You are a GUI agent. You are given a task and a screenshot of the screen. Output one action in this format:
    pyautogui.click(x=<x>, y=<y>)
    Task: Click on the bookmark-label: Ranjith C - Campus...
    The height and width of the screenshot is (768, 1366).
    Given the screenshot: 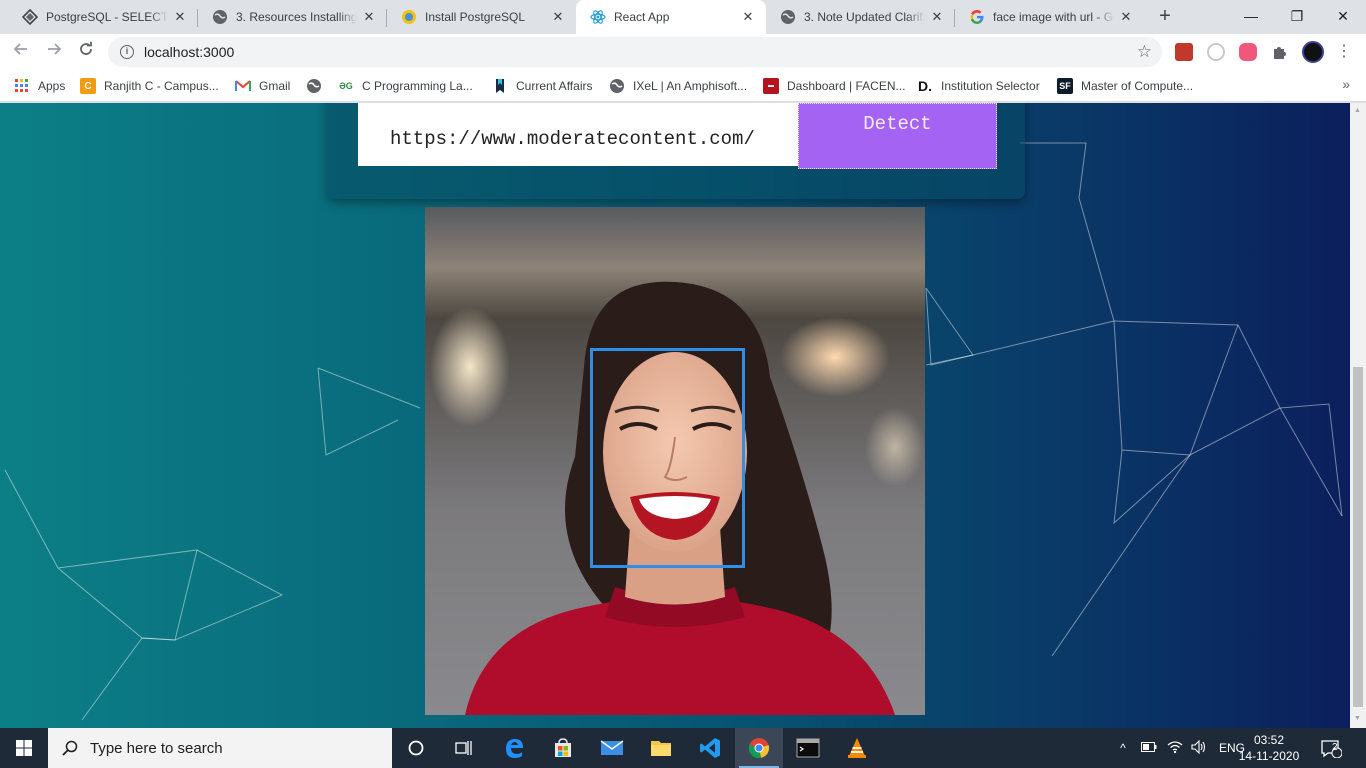 What is the action you would take?
    pyautogui.click(x=161, y=86)
    